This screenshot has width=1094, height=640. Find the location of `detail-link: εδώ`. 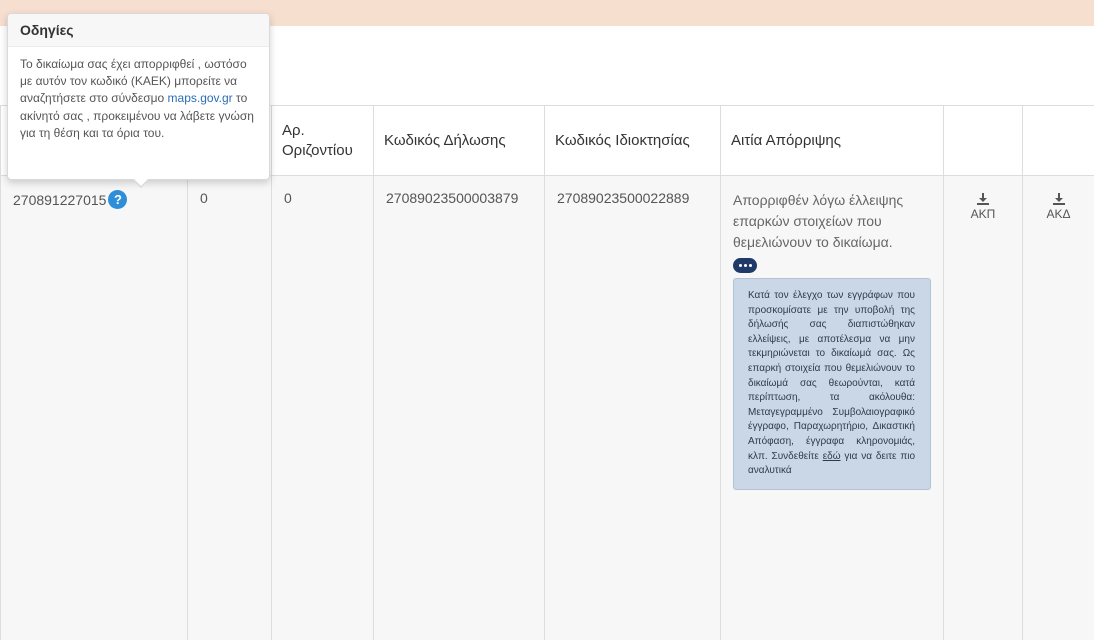

detail-link: εδώ is located at coordinates (832, 456).